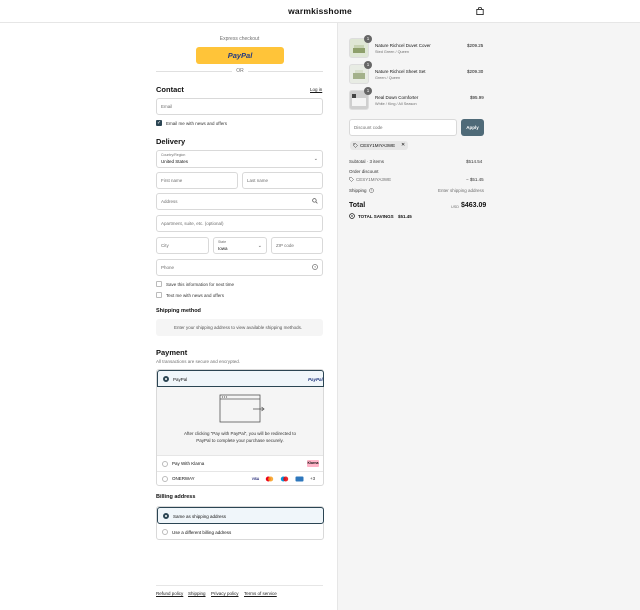 The image size is (640, 610). I want to click on shipping-policy-link: Shipping, so click(197, 593).